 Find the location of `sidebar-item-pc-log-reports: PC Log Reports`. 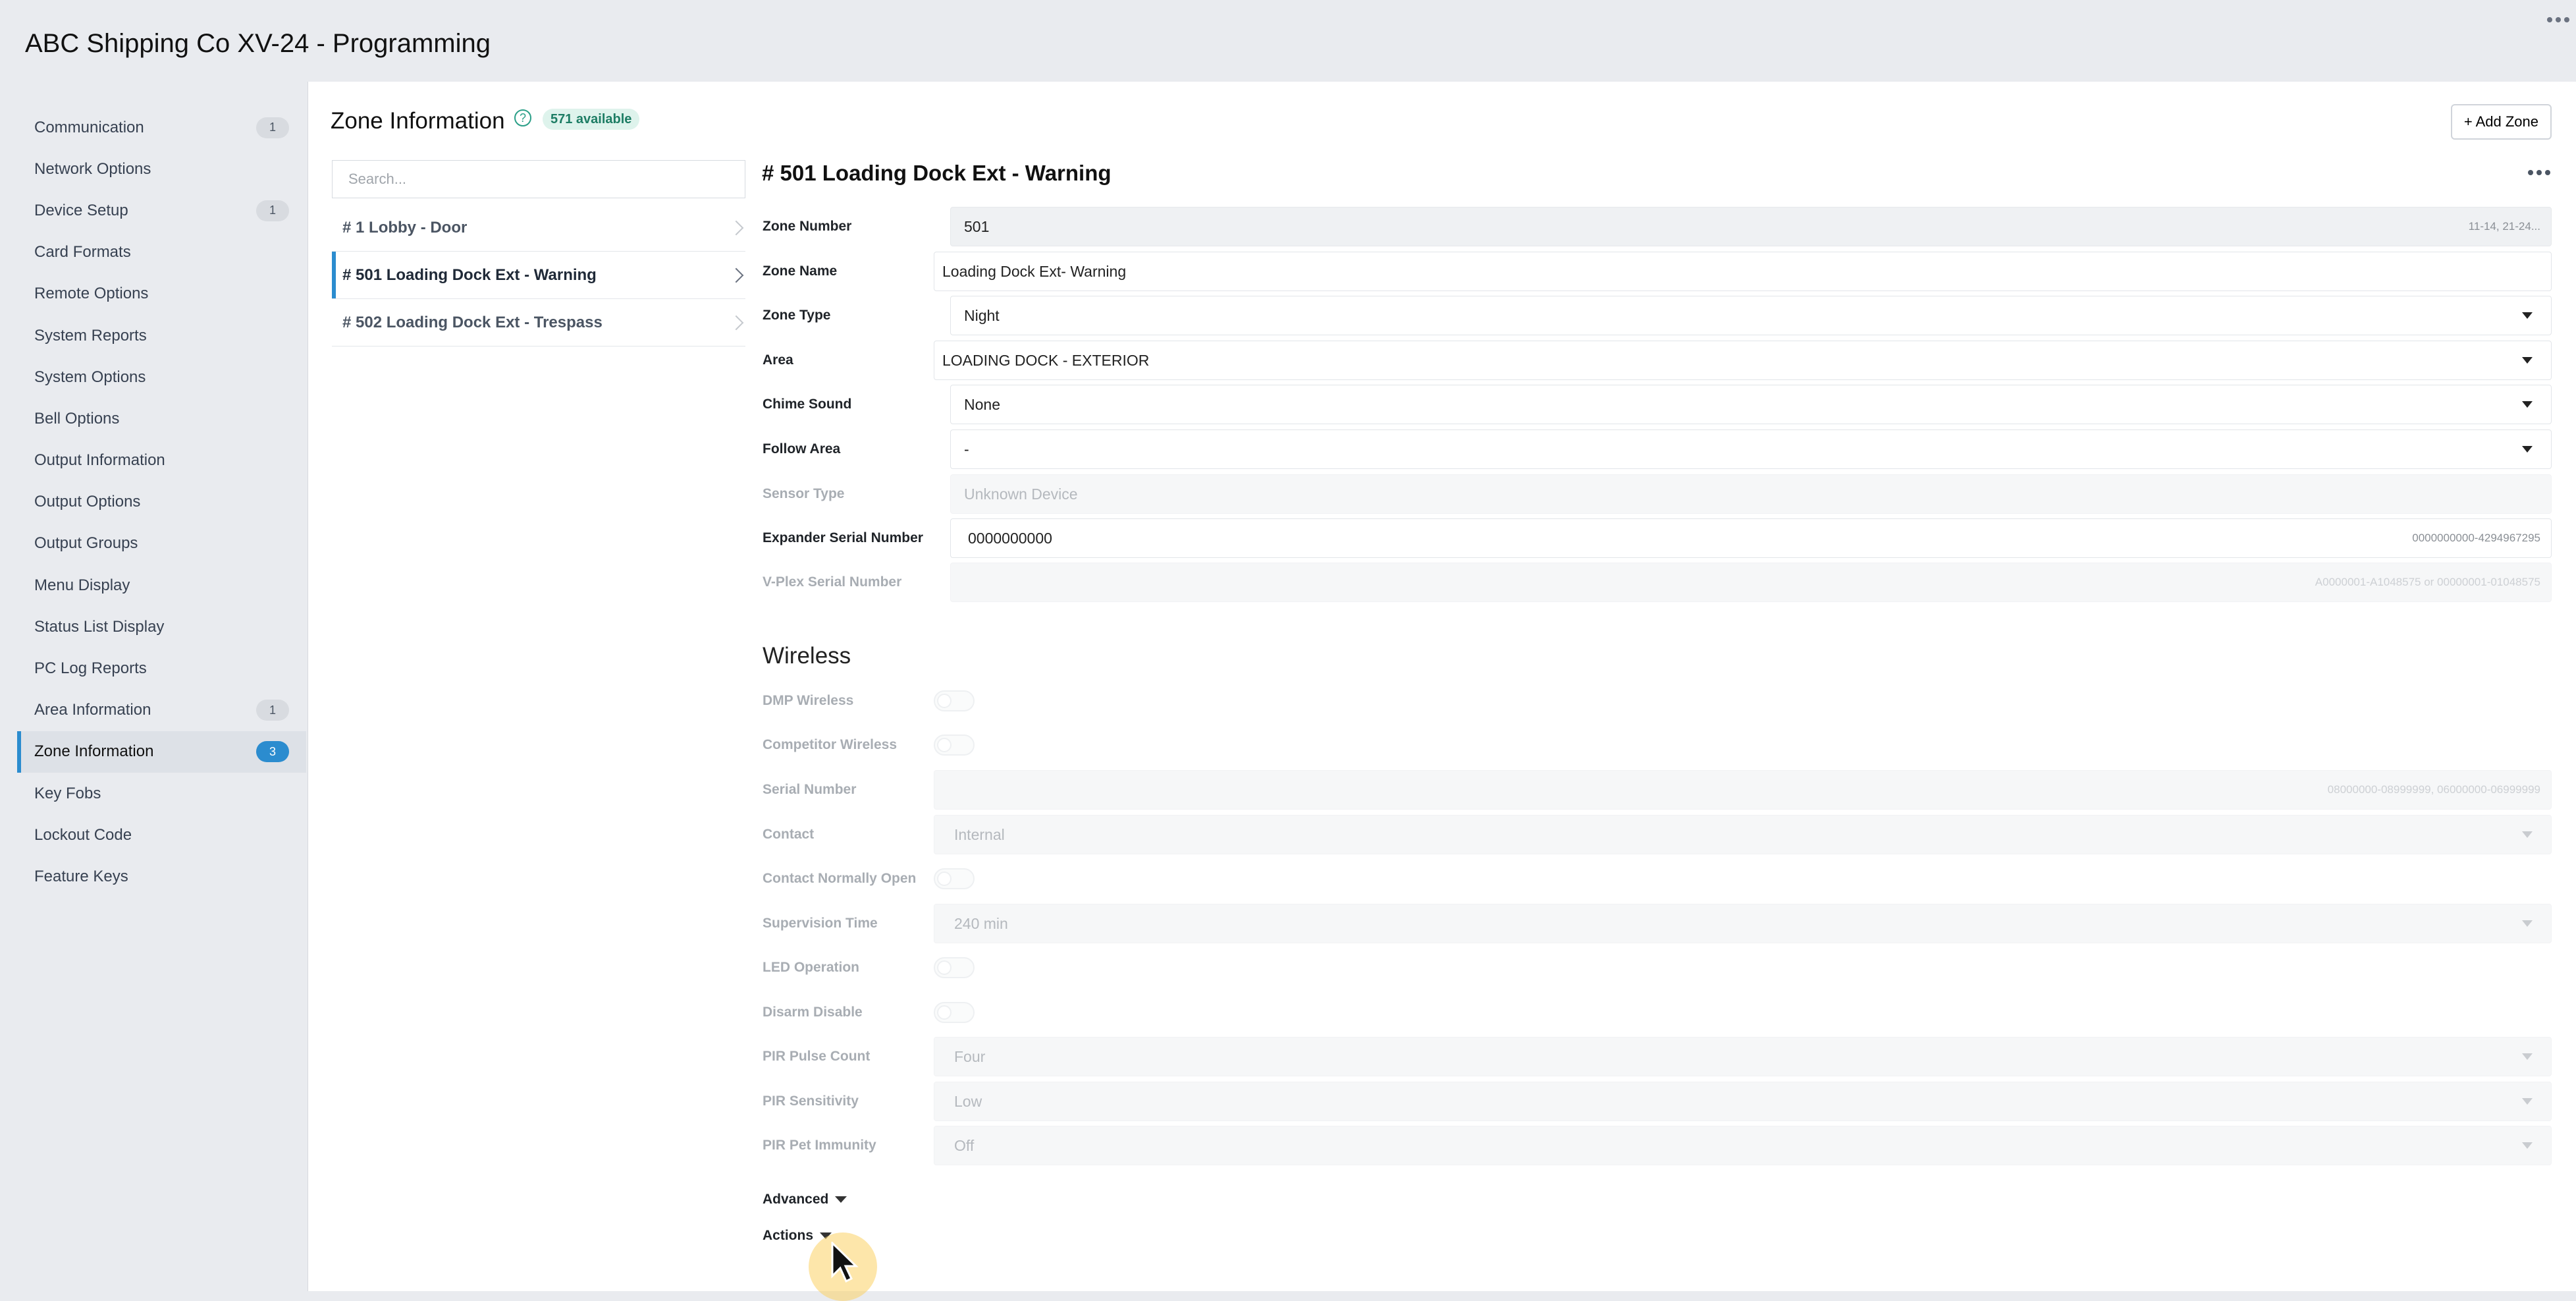

sidebar-item-pc-log-reports: PC Log Reports is located at coordinates (153, 669).